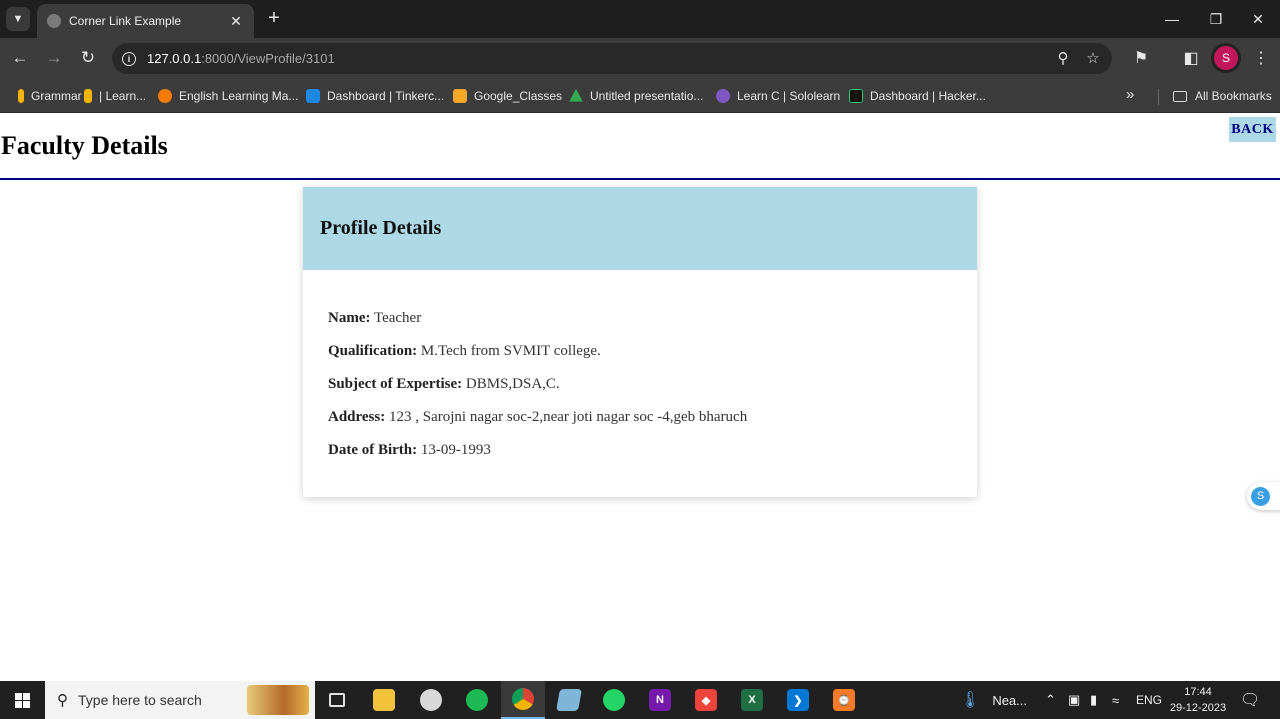 The width and height of the screenshot is (1280, 719). What do you see at coordinates (381, 228) in the screenshot?
I see `profile-card-heading: Profile Details` at bounding box center [381, 228].